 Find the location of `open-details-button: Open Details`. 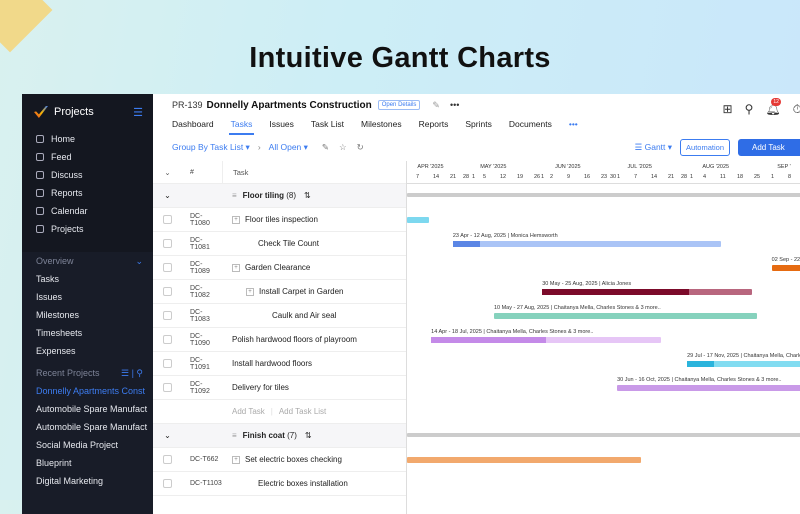

open-details-button: Open Details is located at coordinates (399, 105).